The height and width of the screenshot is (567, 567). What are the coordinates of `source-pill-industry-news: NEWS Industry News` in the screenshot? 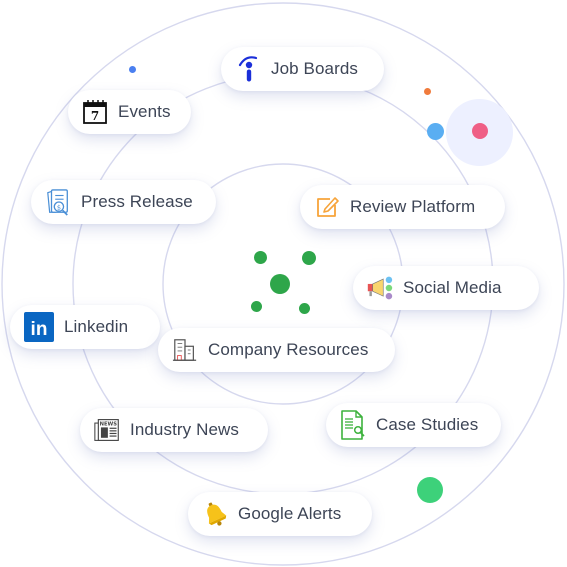 It's located at (174, 430).